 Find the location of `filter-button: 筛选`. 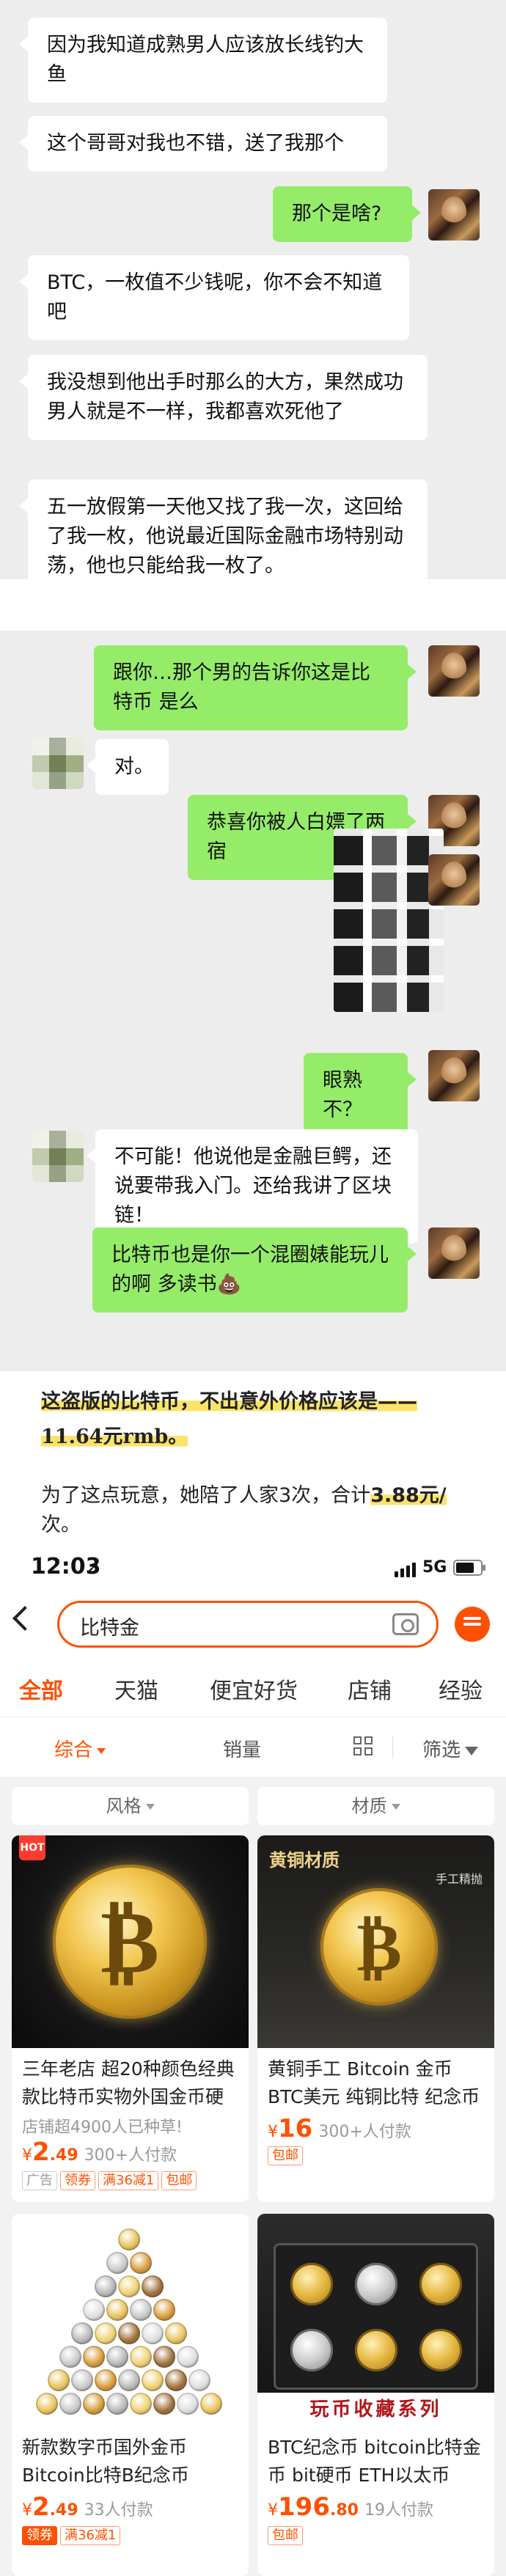

filter-button: 筛选 is located at coordinates (450, 1749).